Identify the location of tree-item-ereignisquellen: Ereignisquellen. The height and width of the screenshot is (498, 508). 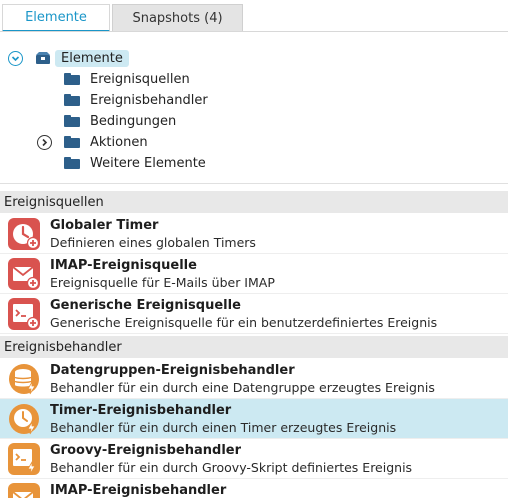
(127, 79).